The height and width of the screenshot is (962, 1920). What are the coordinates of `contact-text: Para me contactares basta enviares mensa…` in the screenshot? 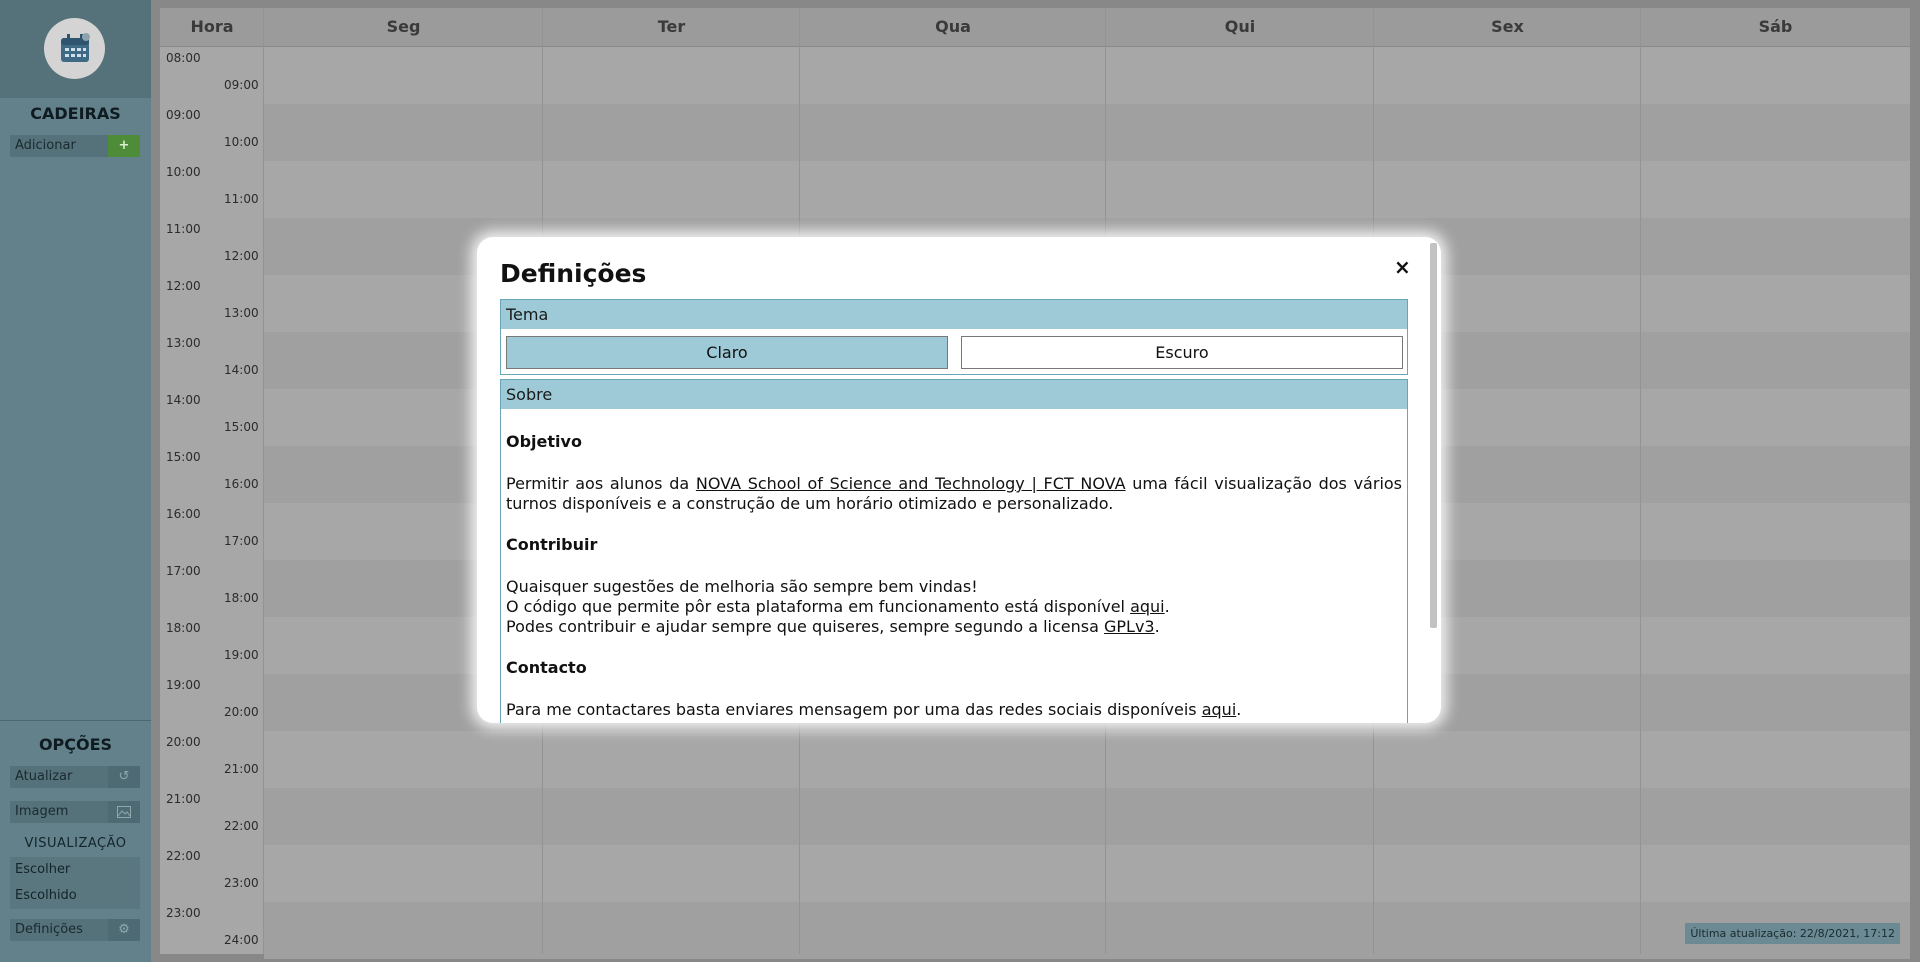 It's located at (954, 710).